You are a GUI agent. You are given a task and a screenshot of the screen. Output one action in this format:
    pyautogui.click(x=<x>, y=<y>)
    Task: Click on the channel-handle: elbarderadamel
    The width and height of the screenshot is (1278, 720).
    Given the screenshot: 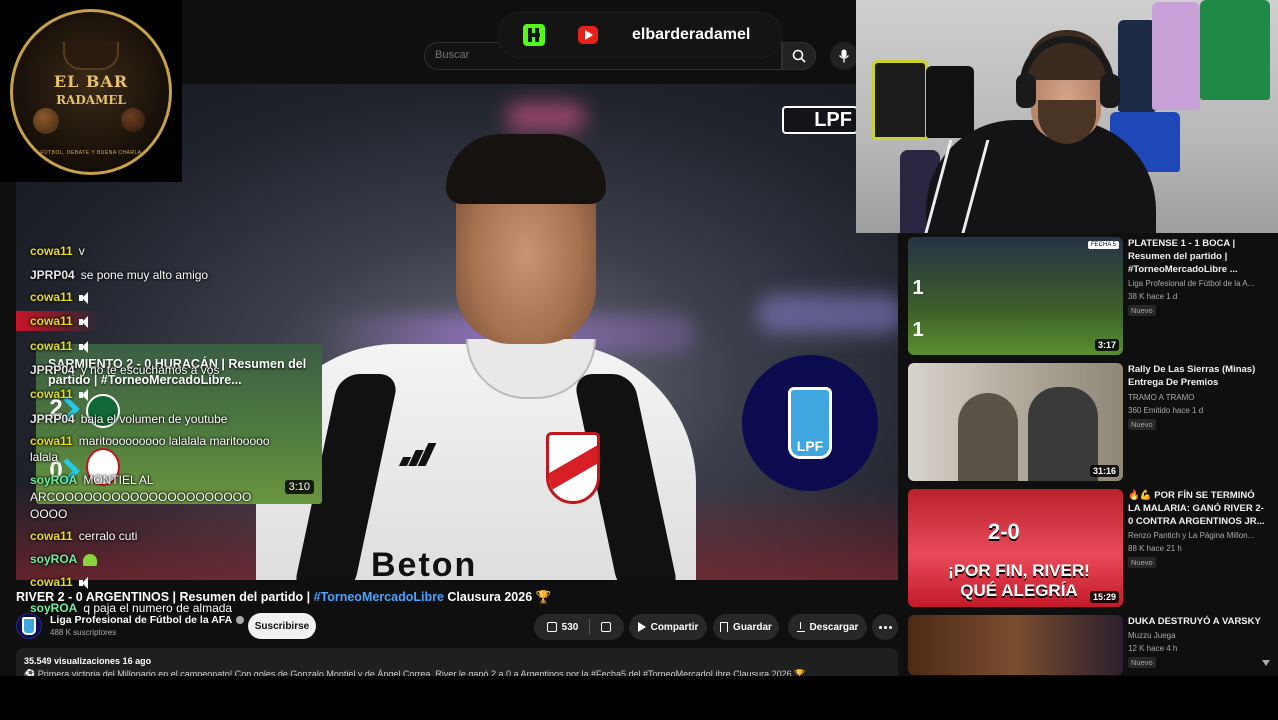 What is the action you would take?
    pyautogui.click(x=691, y=34)
    